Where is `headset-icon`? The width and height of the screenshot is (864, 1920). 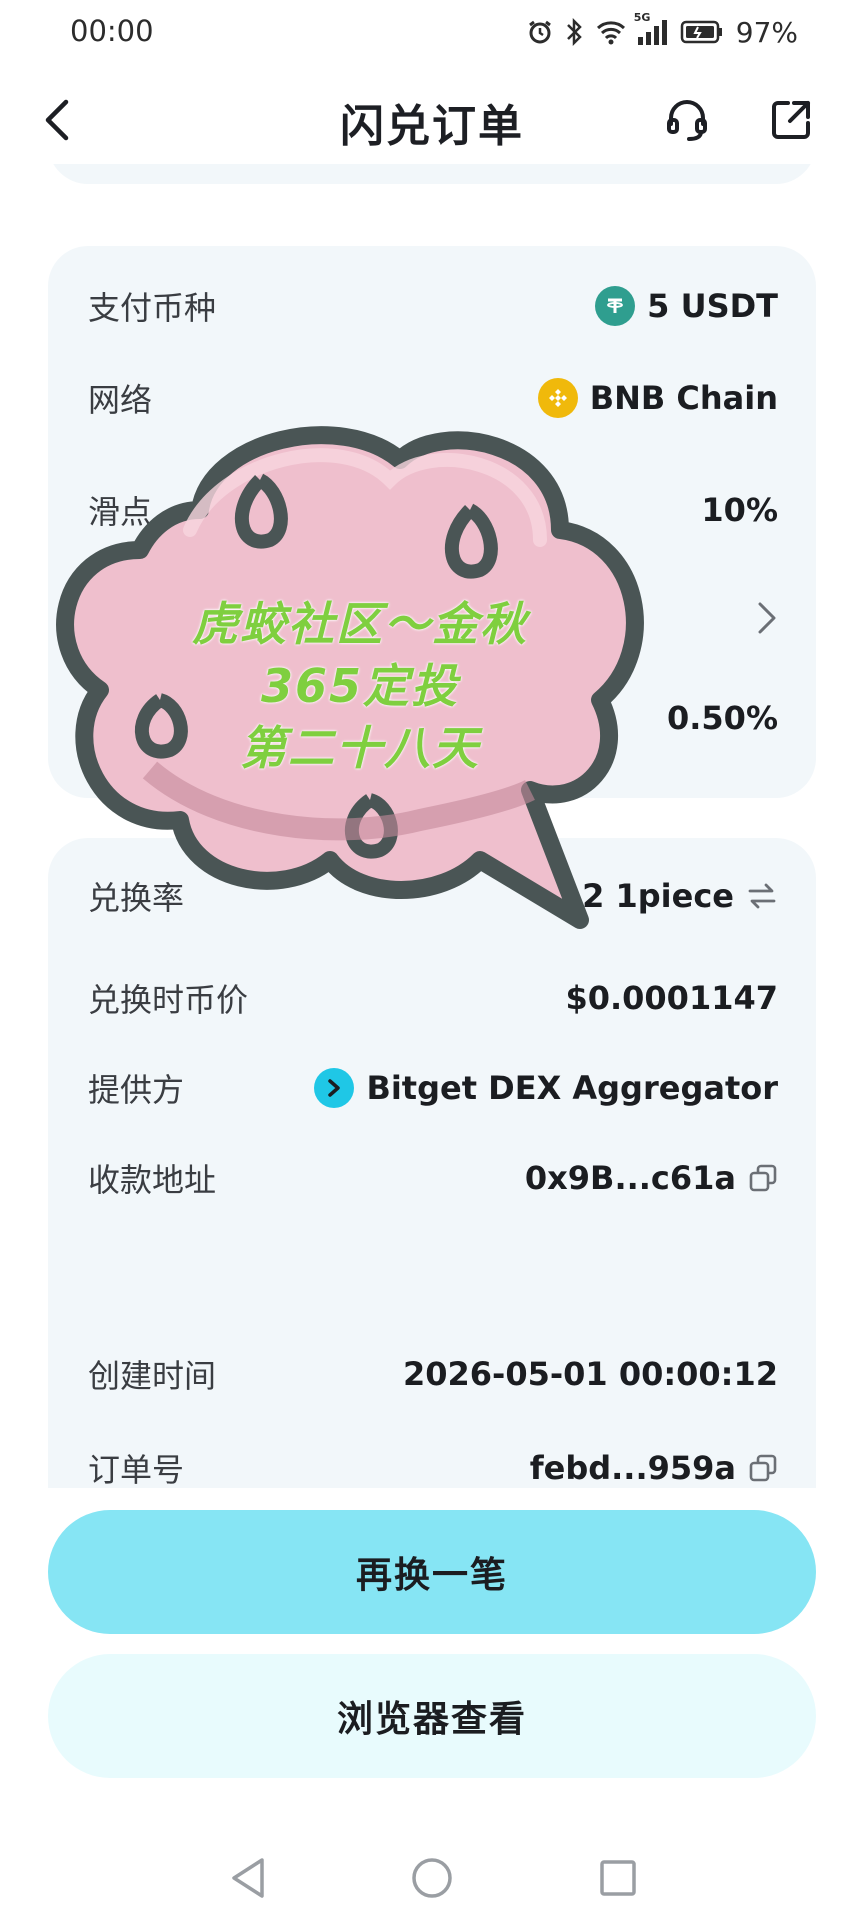
headset-icon is located at coordinates (687, 120).